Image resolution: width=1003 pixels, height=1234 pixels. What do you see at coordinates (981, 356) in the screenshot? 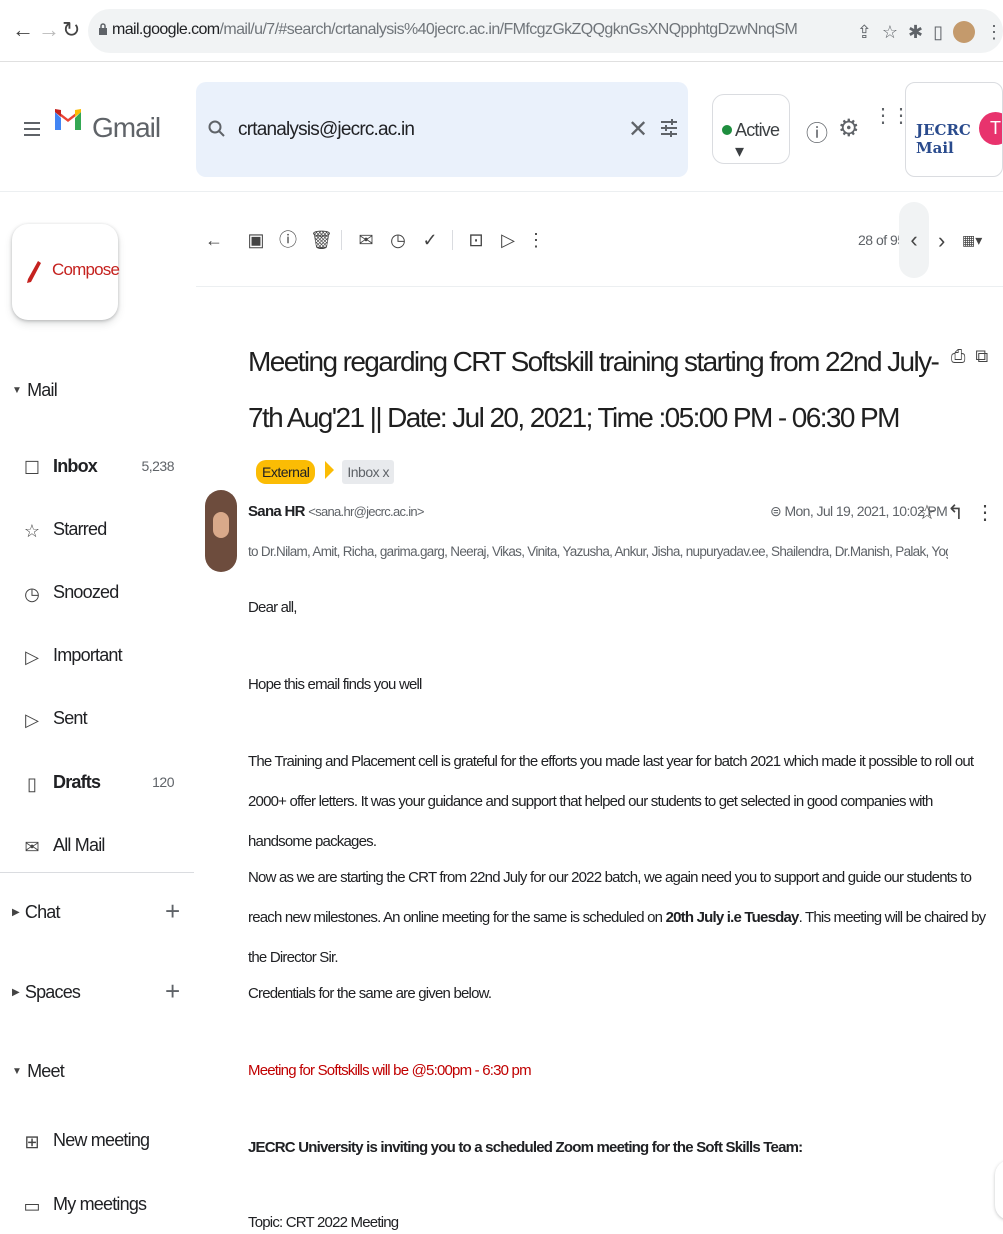
I see `open-new-window-icon: ⧉` at bounding box center [981, 356].